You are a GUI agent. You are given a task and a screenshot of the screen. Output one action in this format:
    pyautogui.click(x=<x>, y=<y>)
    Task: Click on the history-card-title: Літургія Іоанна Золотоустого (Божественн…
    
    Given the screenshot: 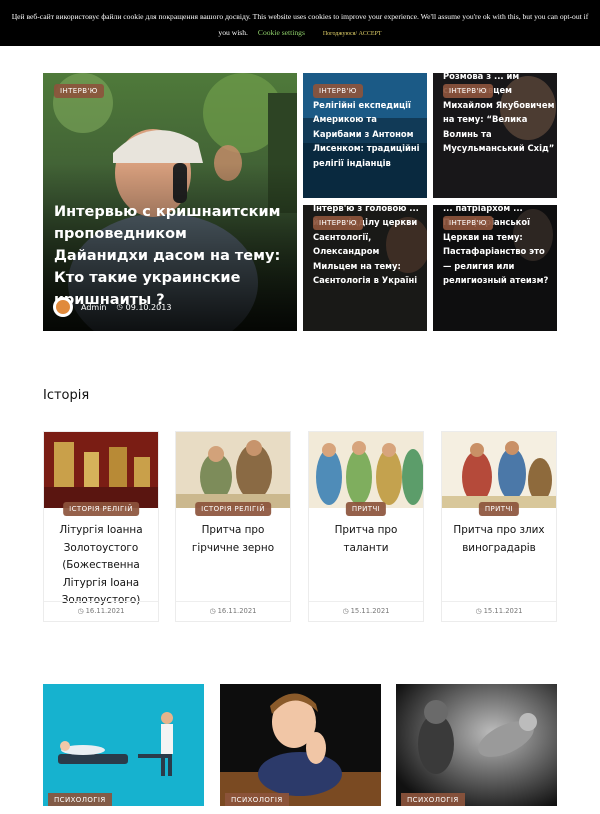 What is the action you would take?
    pyautogui.click(x=101, y=566)
    